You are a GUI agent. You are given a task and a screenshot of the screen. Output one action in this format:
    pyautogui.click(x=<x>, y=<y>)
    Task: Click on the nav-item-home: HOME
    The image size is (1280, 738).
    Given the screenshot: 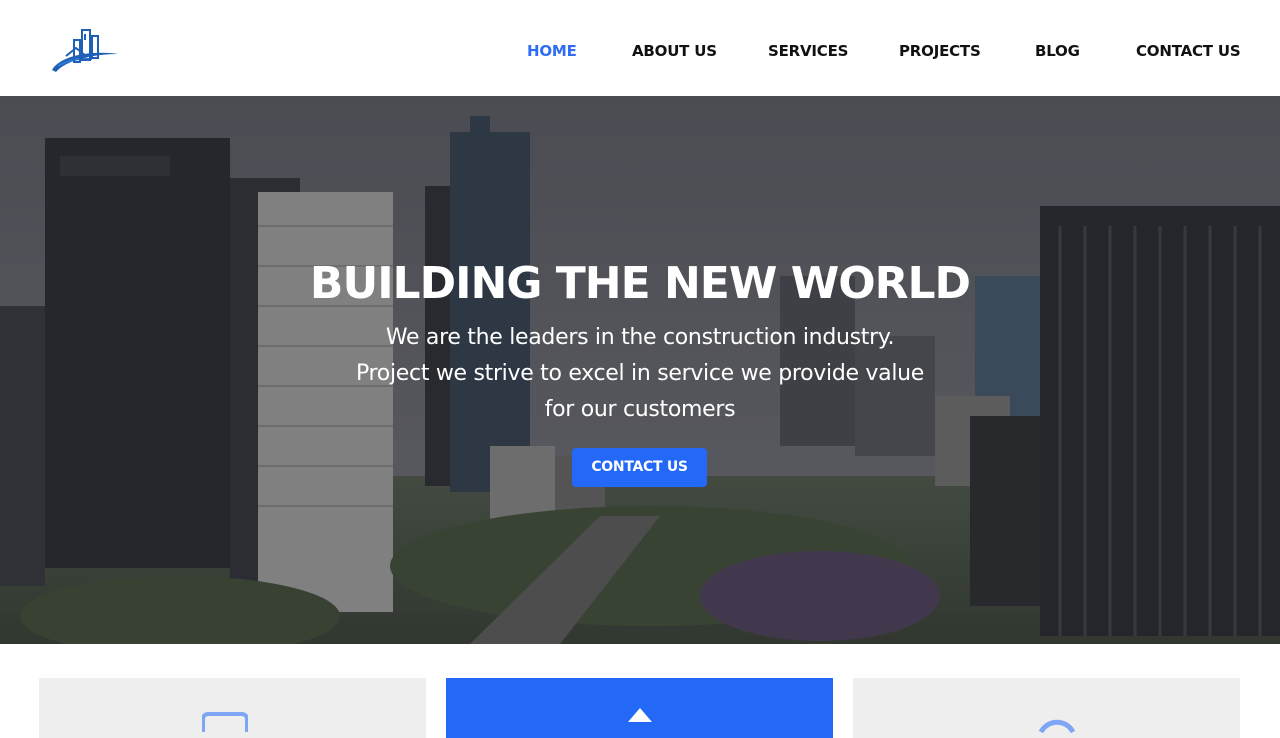 What is the action you would take?
    pyautogui.click(x=552, y=51)
    